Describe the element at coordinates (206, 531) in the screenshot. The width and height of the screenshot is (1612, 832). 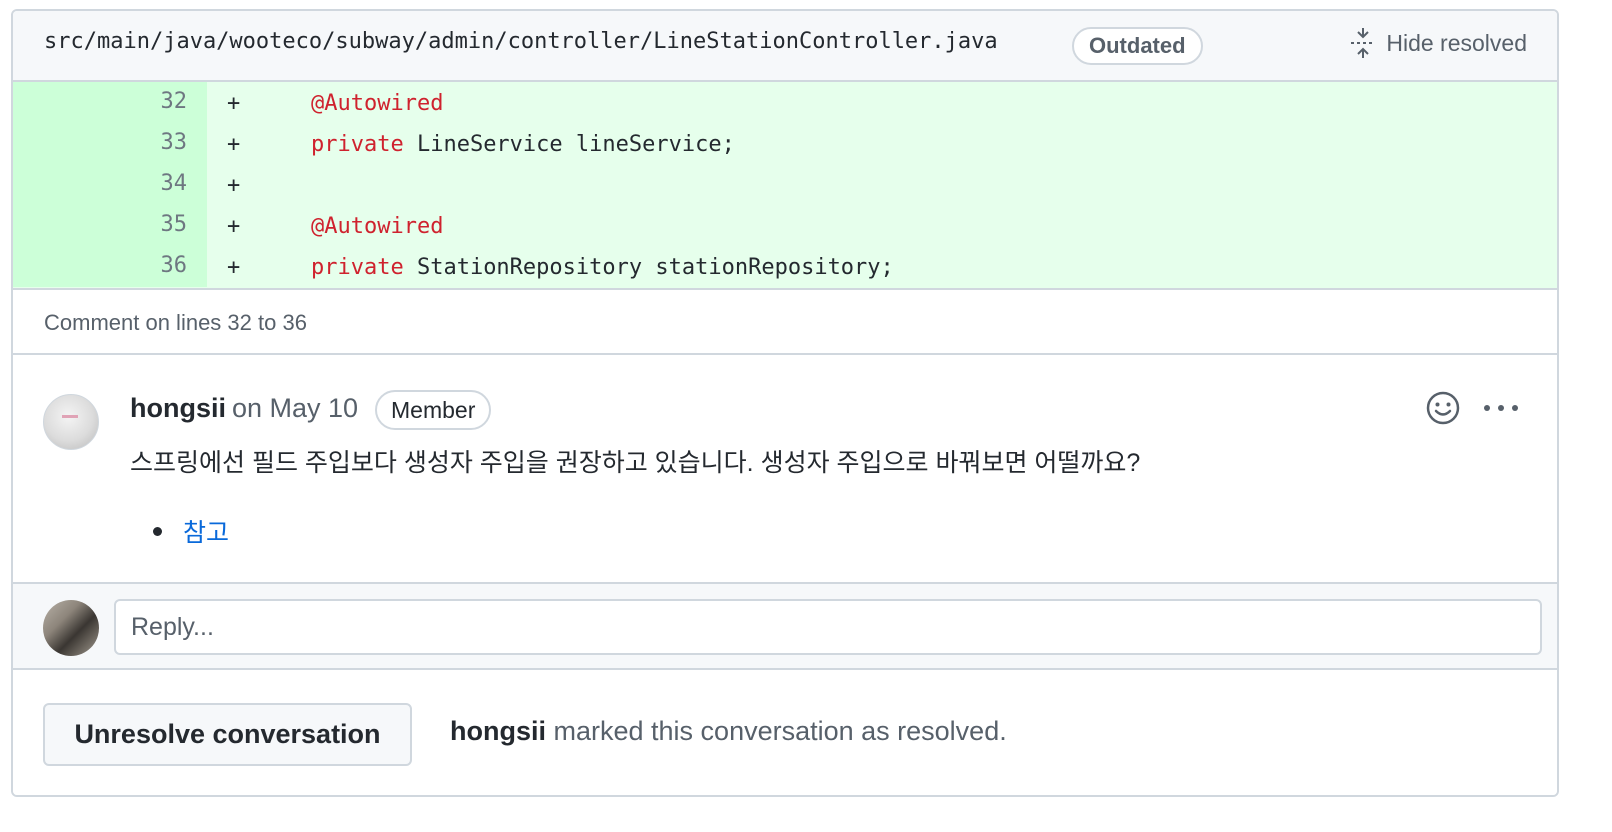
I see `reference-link: 참고` at that location.